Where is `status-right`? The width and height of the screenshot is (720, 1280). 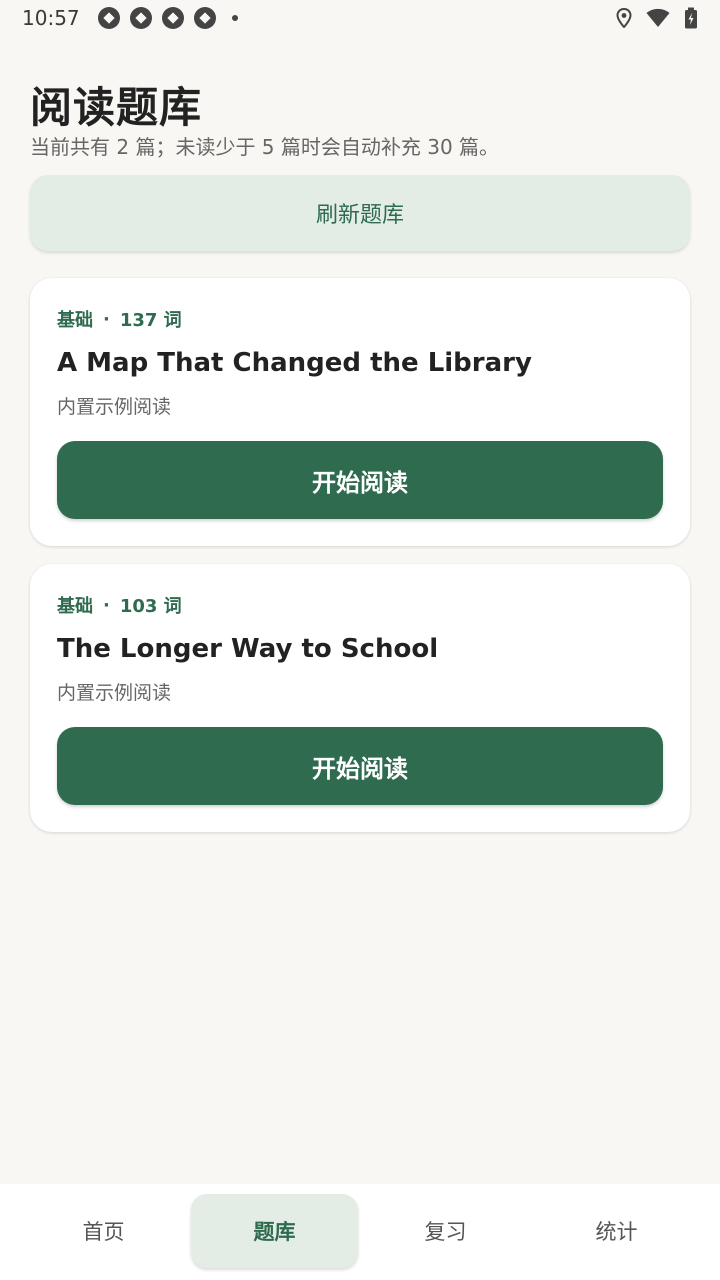
status-right is located at coordinates (657, 18).